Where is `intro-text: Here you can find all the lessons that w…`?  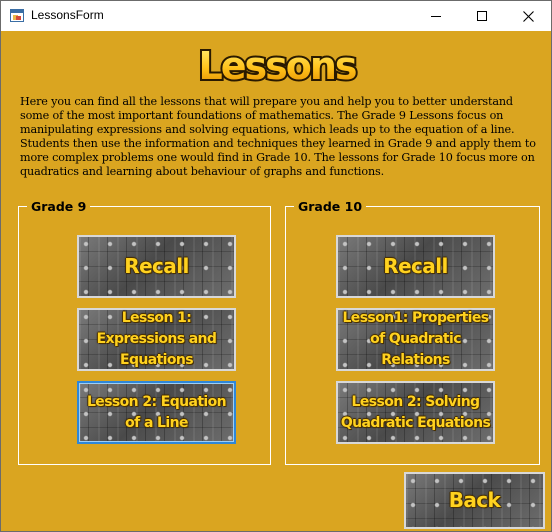
intro-text: Here you can find all the lessons that w… is located at coordinates (278, 136).